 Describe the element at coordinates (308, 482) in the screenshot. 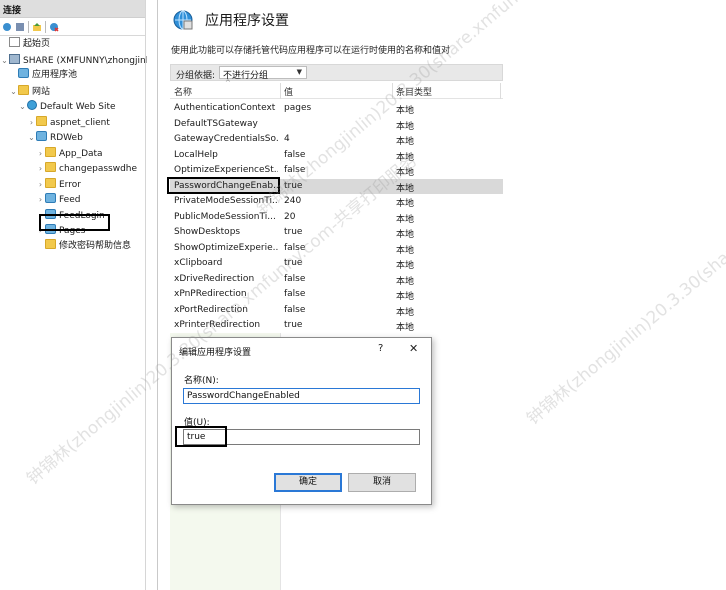

I see `ok-button: 确定` at that location.